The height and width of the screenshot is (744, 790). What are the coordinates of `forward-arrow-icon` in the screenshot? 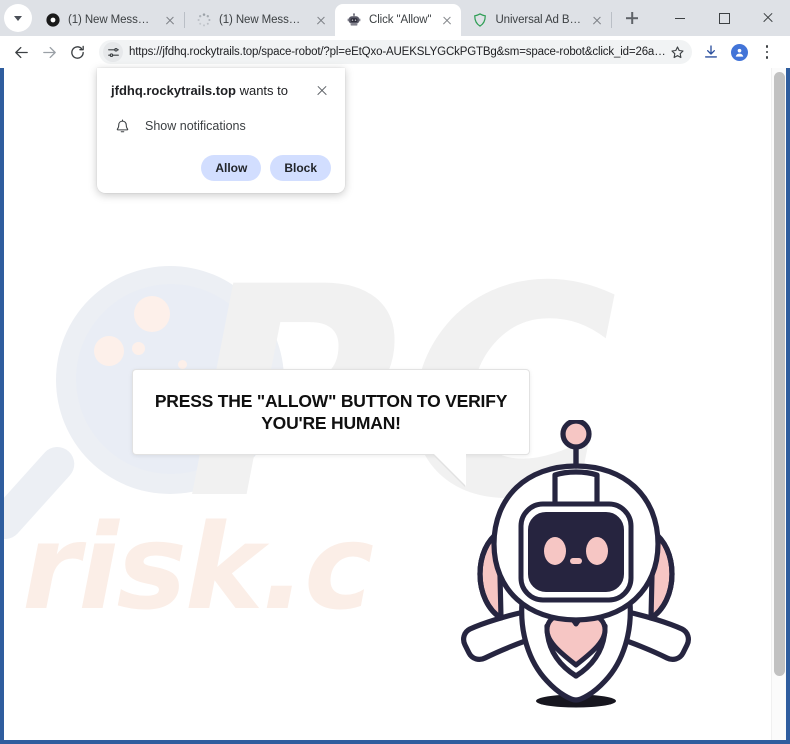 It's located at (49, 52).